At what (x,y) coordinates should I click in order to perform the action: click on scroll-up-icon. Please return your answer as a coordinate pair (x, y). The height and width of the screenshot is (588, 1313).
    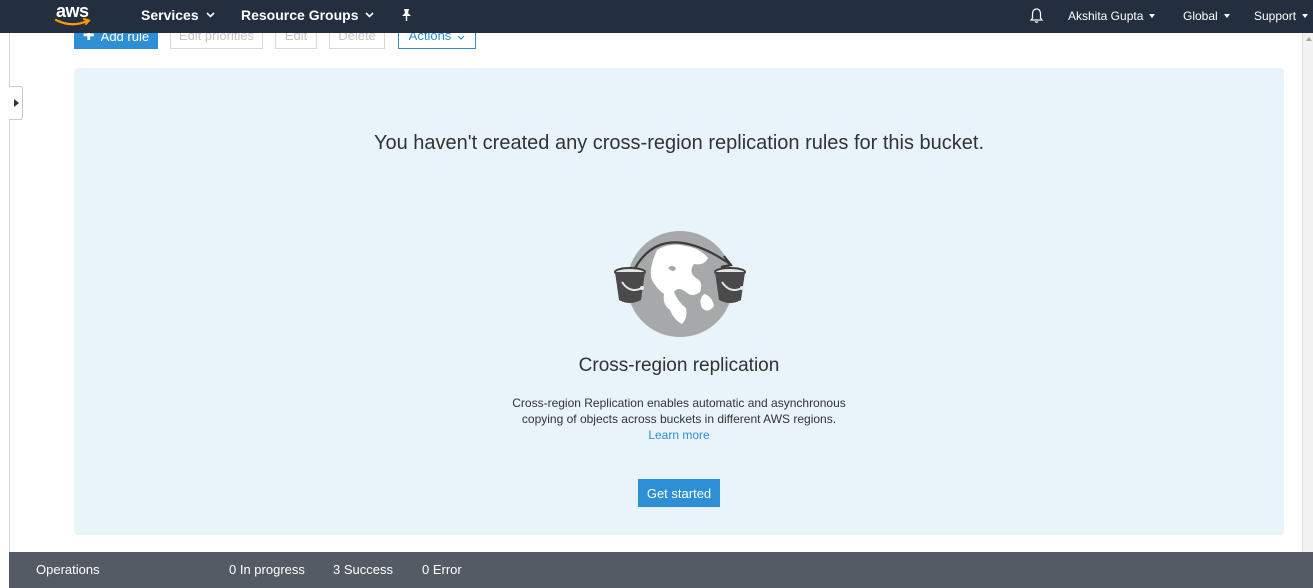
    Looking at the image, I should click on (1309, 39).